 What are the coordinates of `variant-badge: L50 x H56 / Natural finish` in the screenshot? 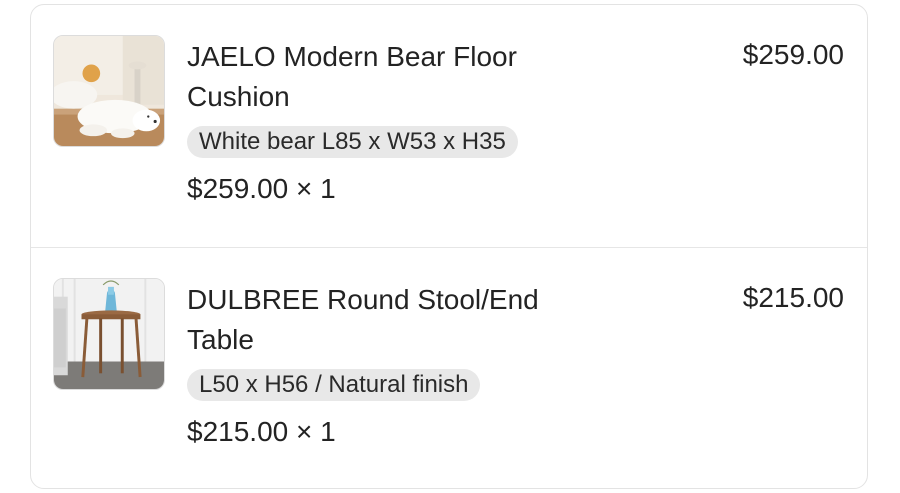 It's located at (334, 385).